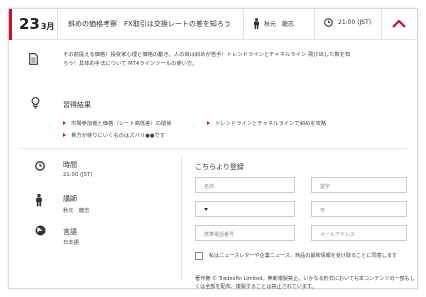  Describe the element at coordinates (359, 233) in the screenshot. I see `email-field: メールアドレス` at that location.